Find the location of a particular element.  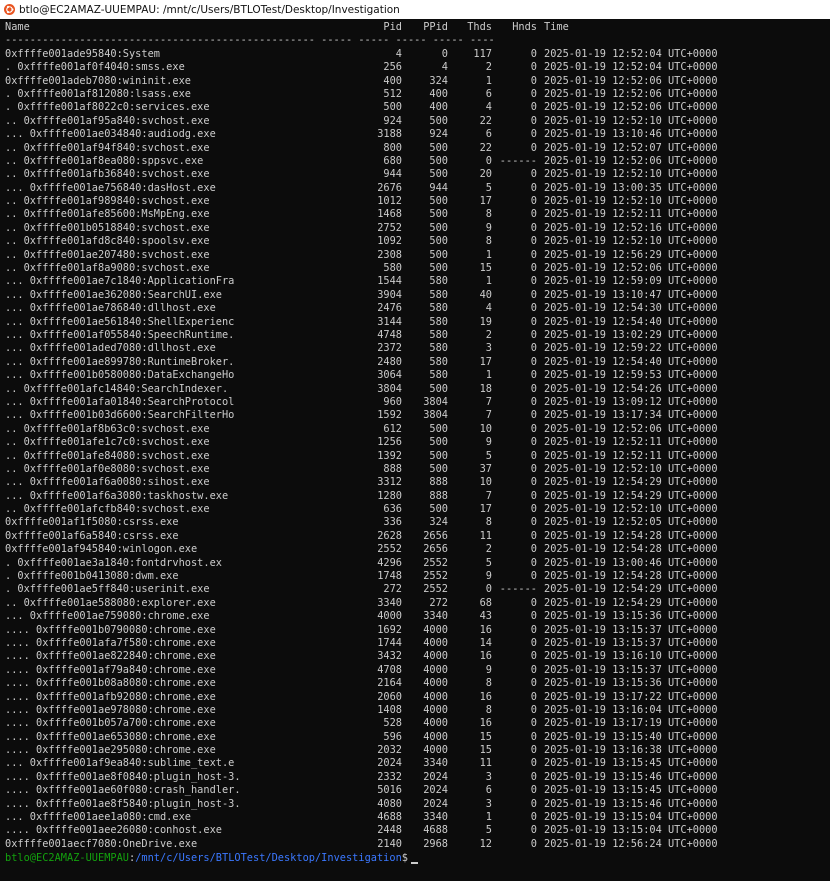

cell-pid: 2140 is located at coordinates (389, 843).